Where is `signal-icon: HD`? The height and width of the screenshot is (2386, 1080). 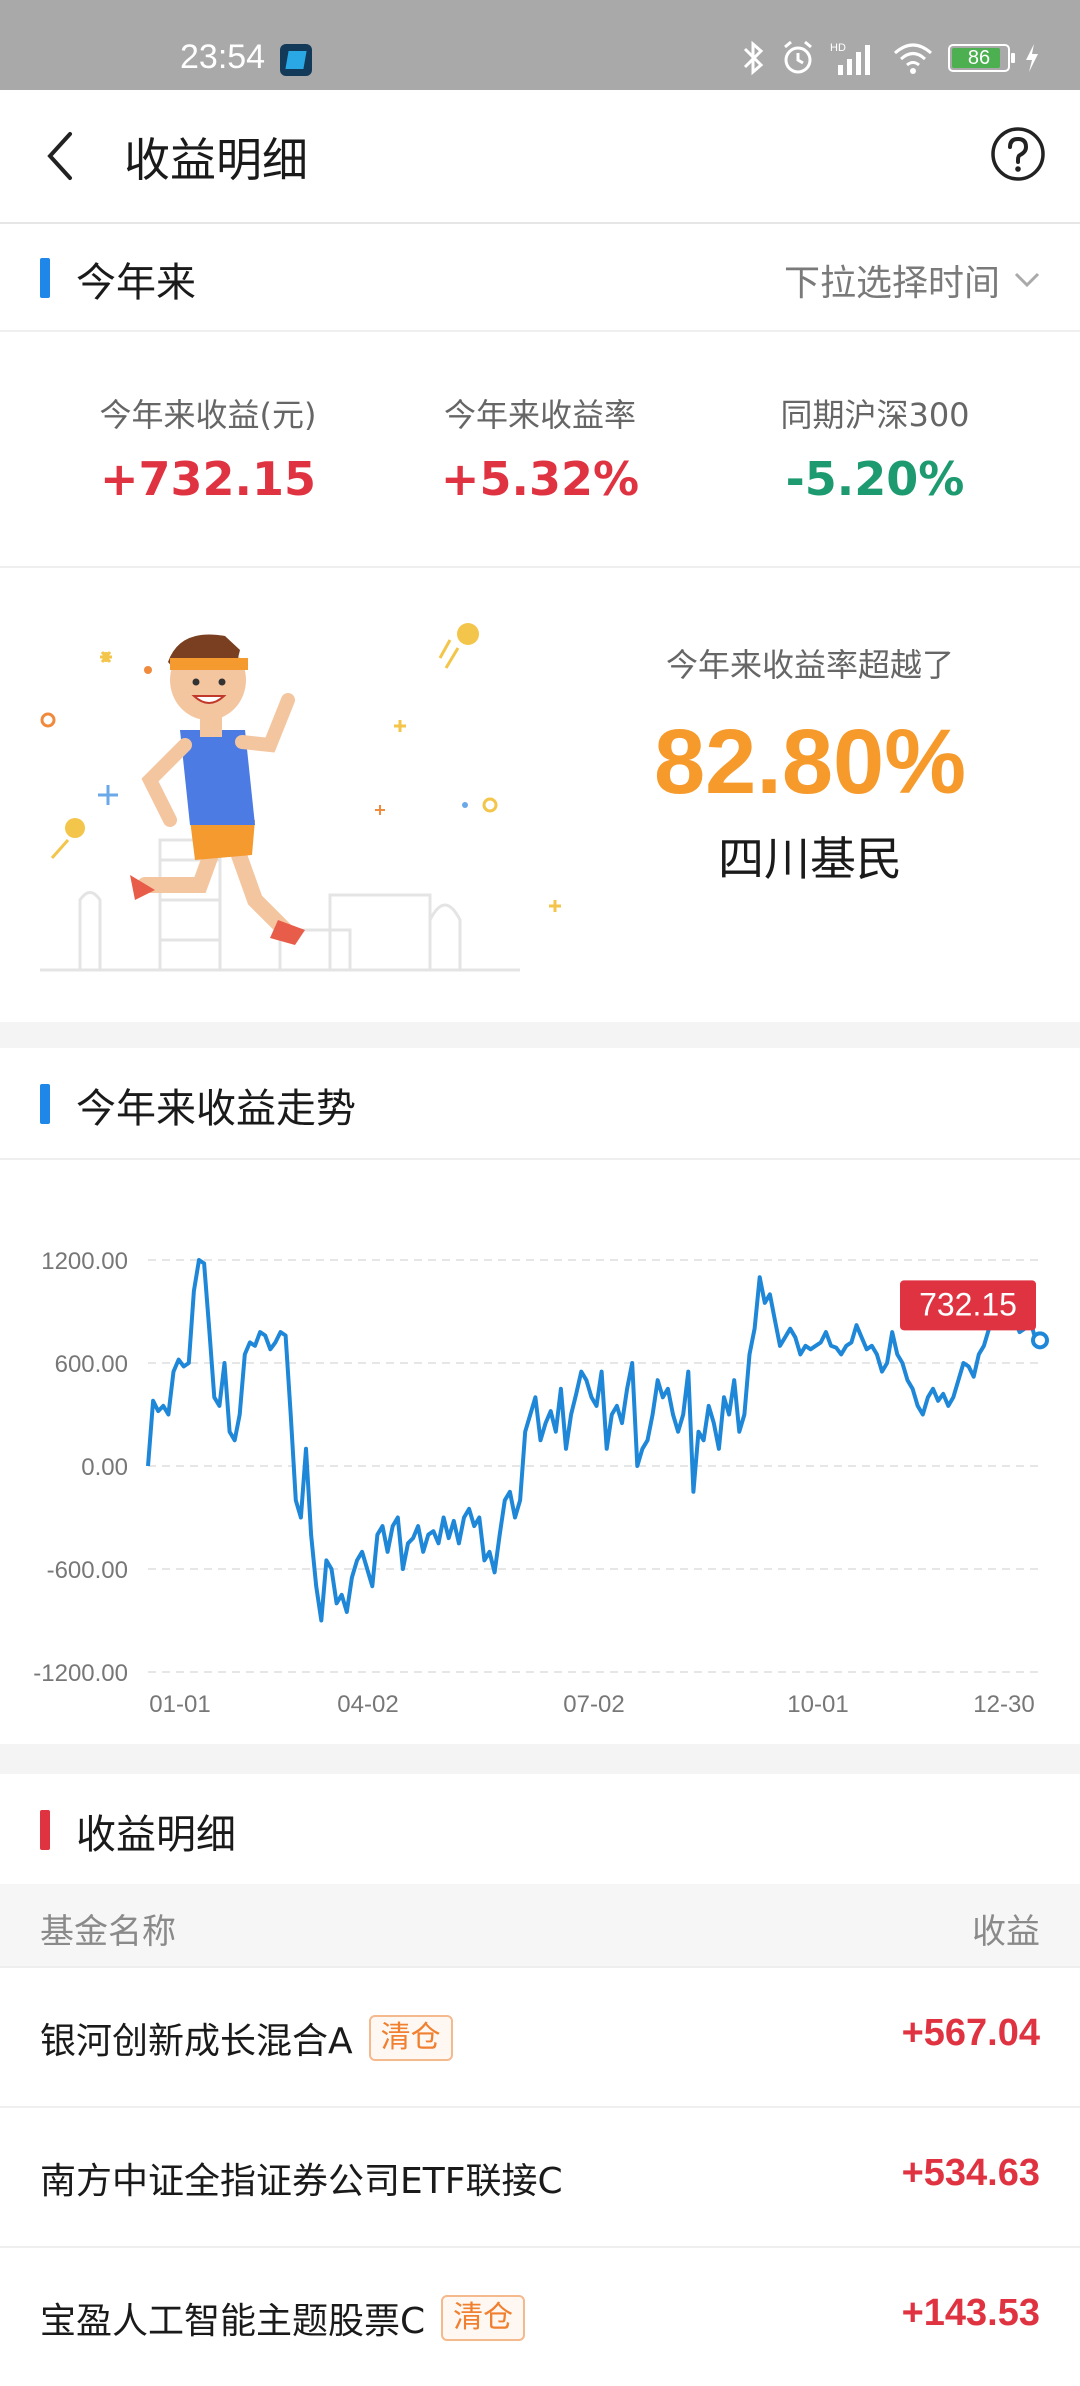 signal-icon: HD is located at coordinates (850, 58).